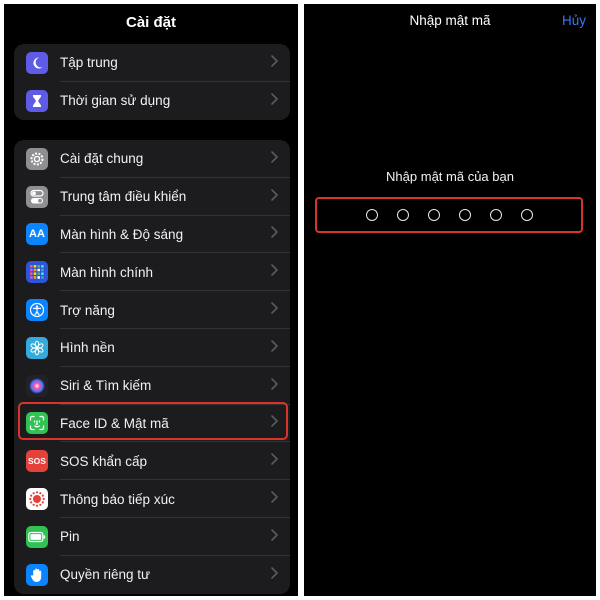 The height and width of the screenshot is (600, 600). I want to click on face-id-highlight-box, so click(153, 421).